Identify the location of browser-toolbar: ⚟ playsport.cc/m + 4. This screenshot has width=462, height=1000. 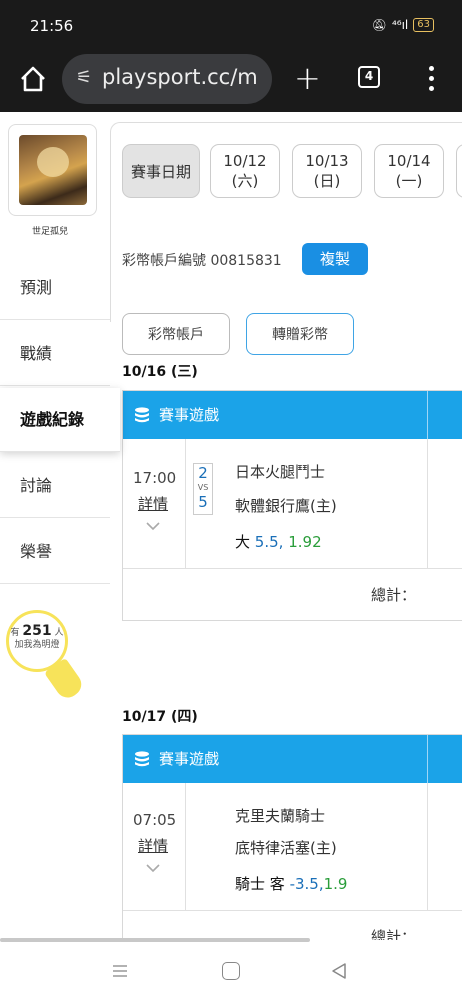
(231, 81).